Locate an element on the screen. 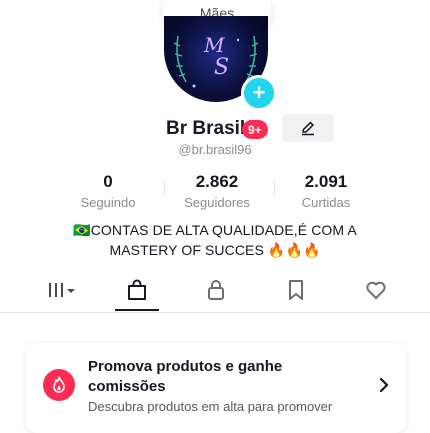 The width and height of the screenshot is (430, 433). pencil-icon is located at coordinates (308, 128).